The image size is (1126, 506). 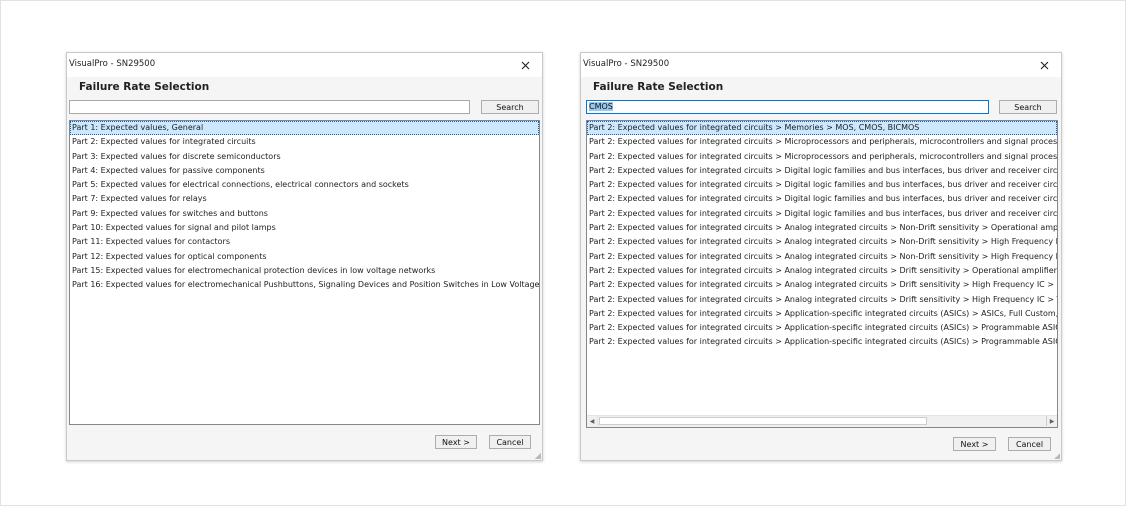 What do you see at coordinates (1051, 421) in the screenshot?
I see `scroll-right-arrow-icon: ▶` at bounding box center [1051, 421].